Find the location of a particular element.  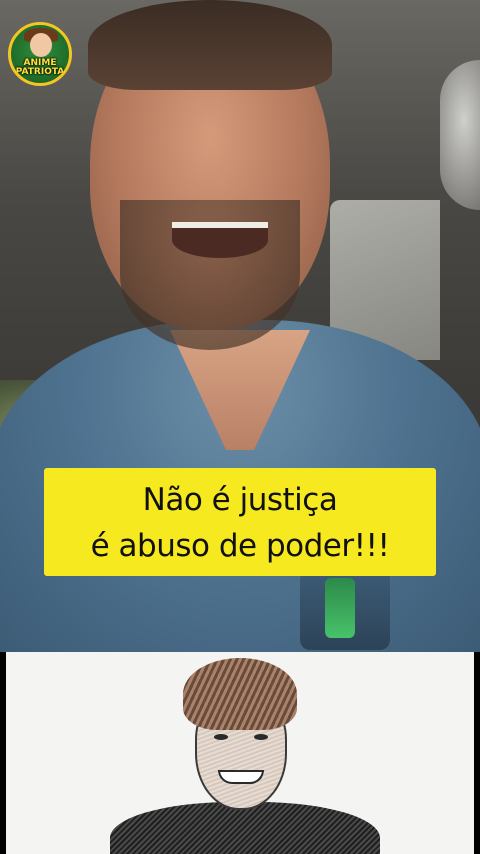

sketch-eye-right is located at coordinates (261, 737).